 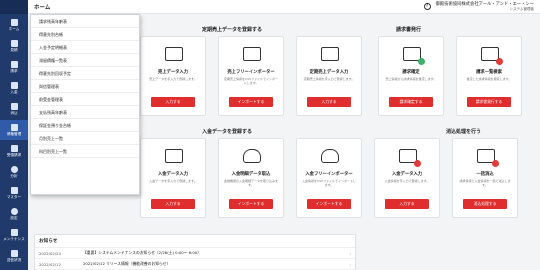 I want to click on sidebar-item-received-invoice: 受領請求, so click(x=14, y=151).